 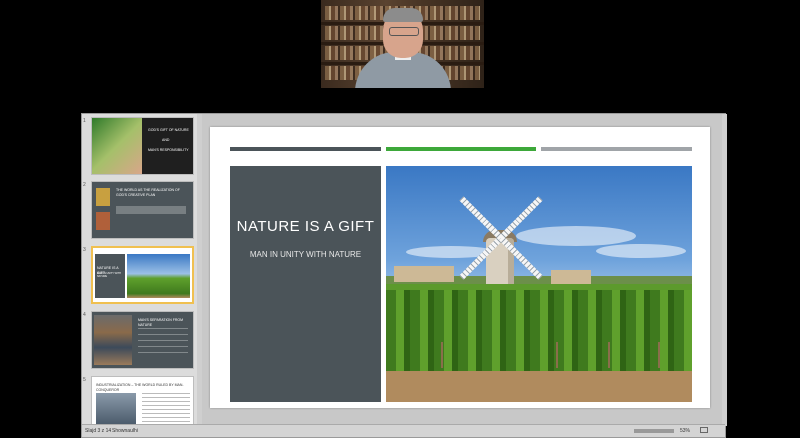 What do you see at coordinates (168, 130) in the screenshot?
I see `thumb-title-line: GOD'S GIFT OF NATURE` at bounding box center [168, 130].